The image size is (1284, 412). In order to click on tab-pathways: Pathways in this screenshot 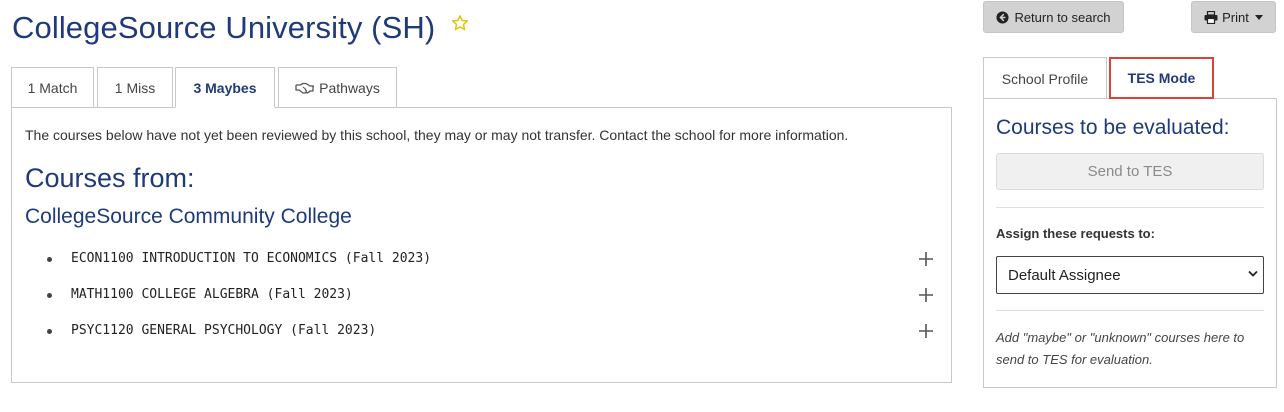, I will do `click(337, 87)`.